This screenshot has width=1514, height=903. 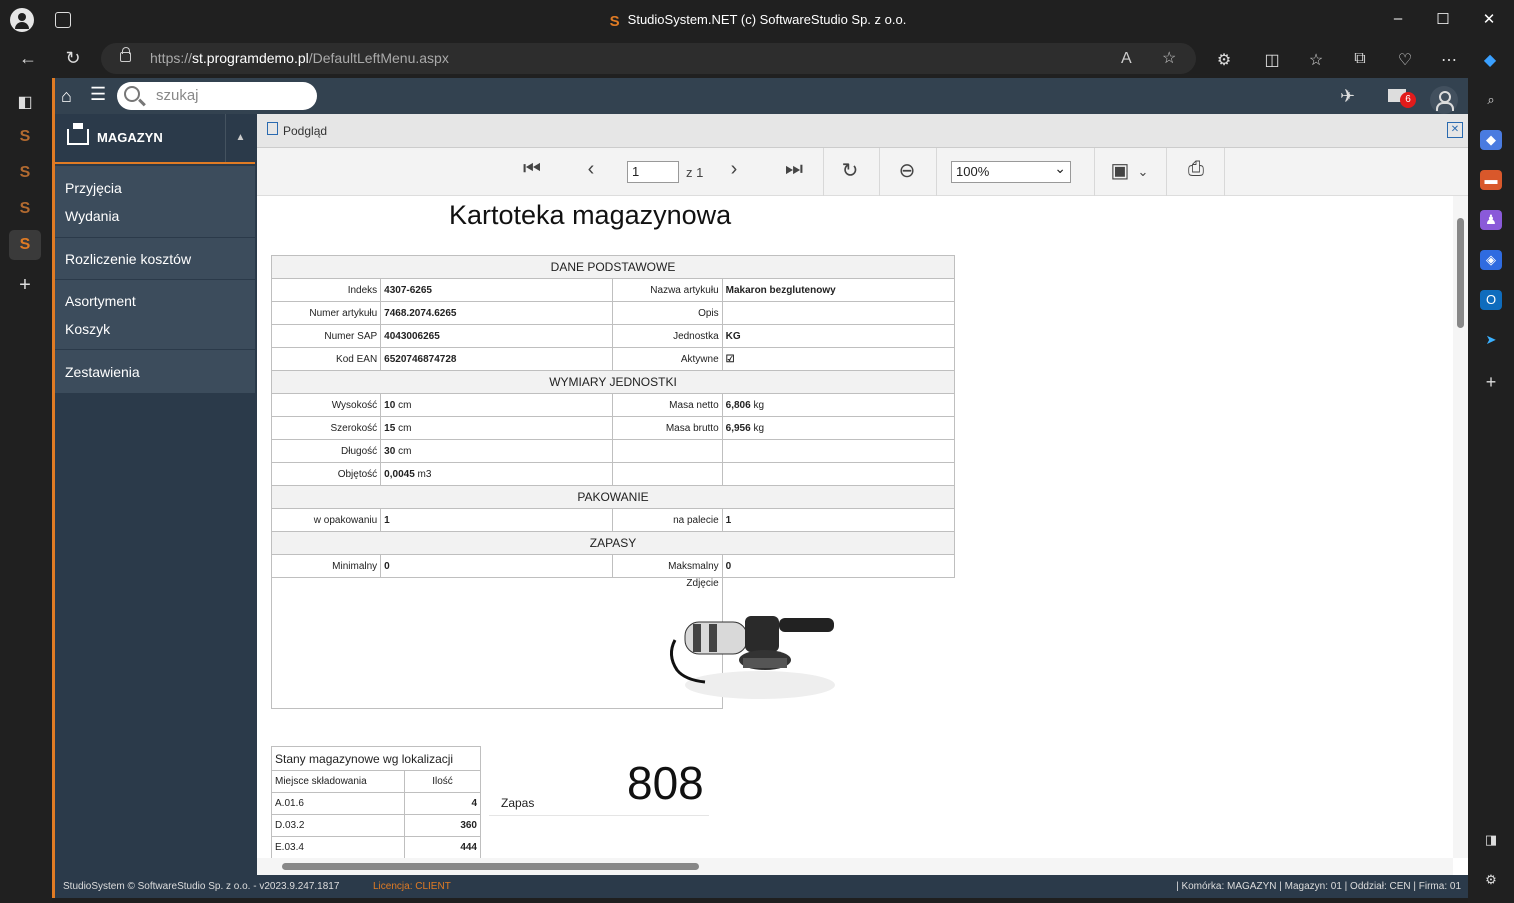 I want to click on tab-studiosystem-2: S, so click(x=25, y=173).